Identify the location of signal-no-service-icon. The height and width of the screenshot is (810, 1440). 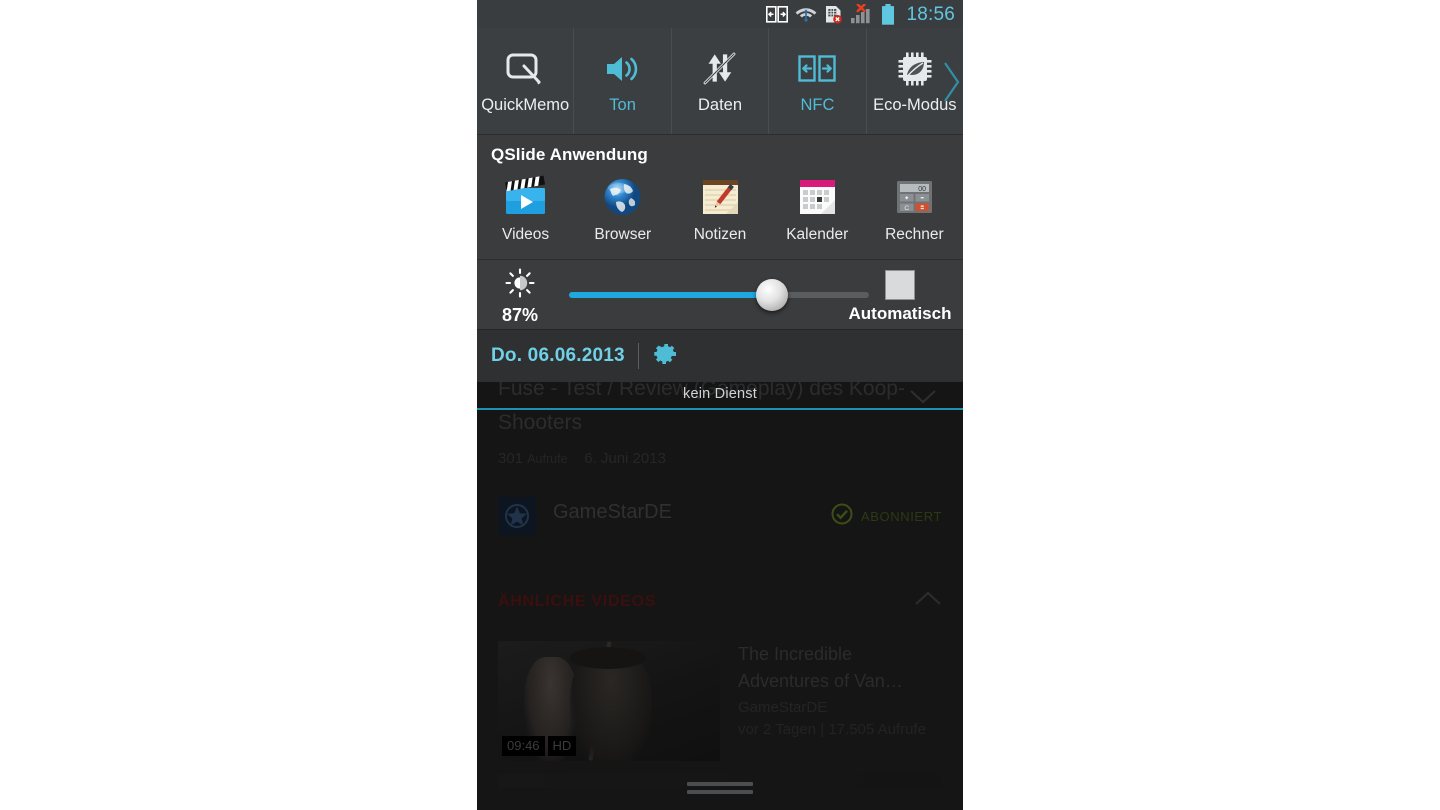
(862, 14).